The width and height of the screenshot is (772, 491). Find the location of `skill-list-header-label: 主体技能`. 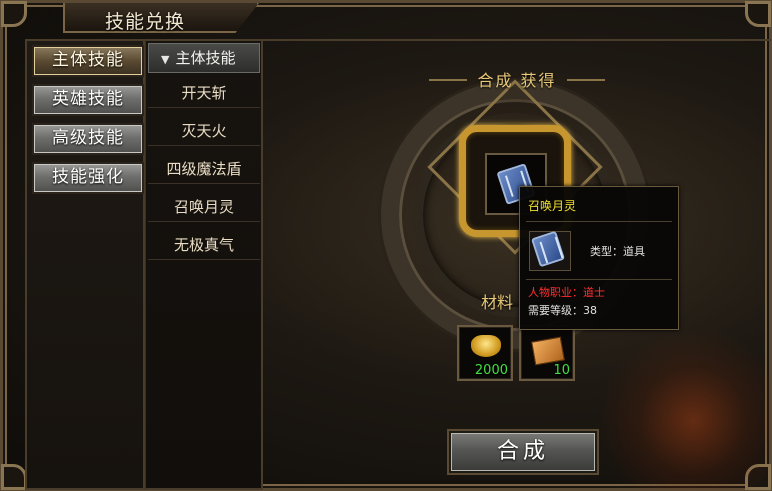

skill-list-header-label: 主体技能 is located at coordinates (205, 58).